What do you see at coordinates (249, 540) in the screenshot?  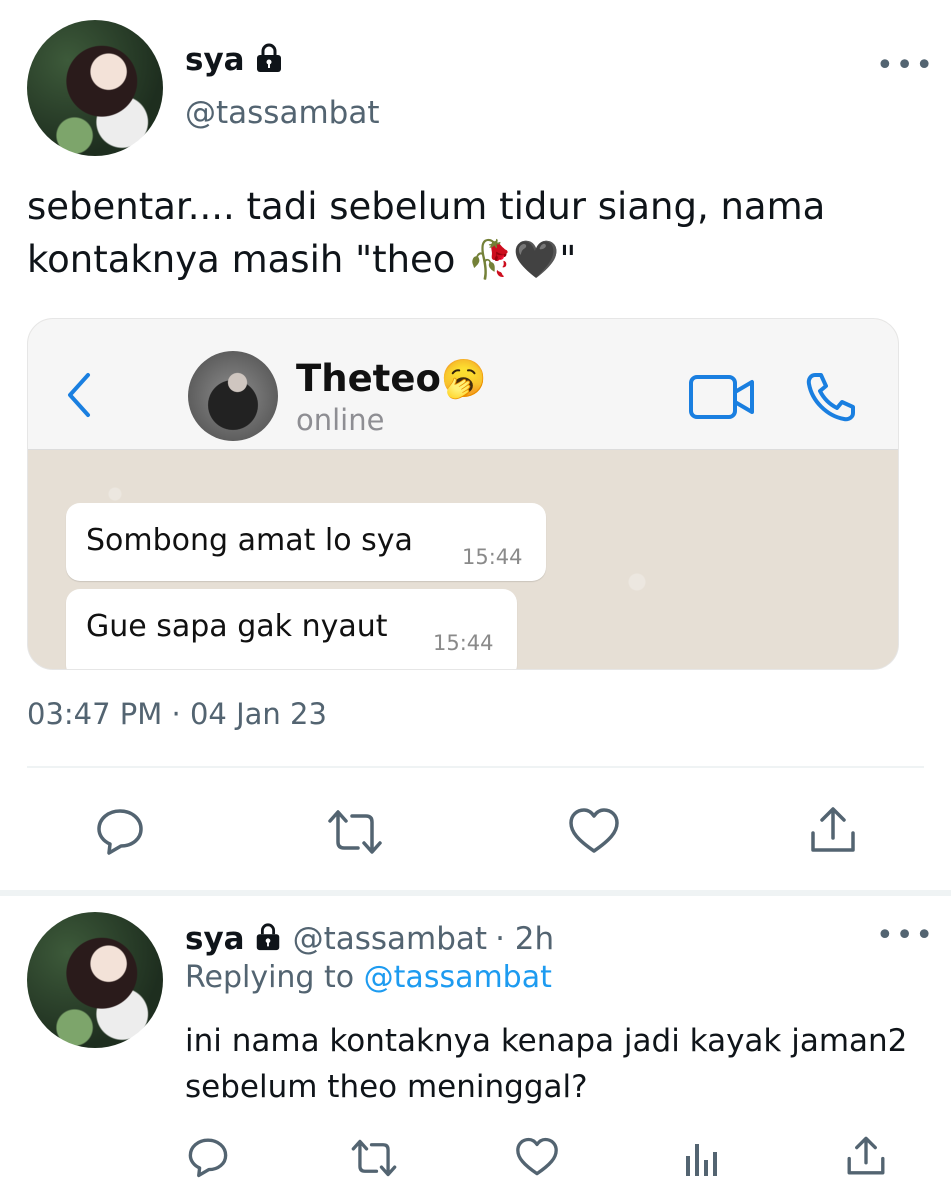 I see `message-text: Sombong amat lo sya` at bounding box center [249, 540].